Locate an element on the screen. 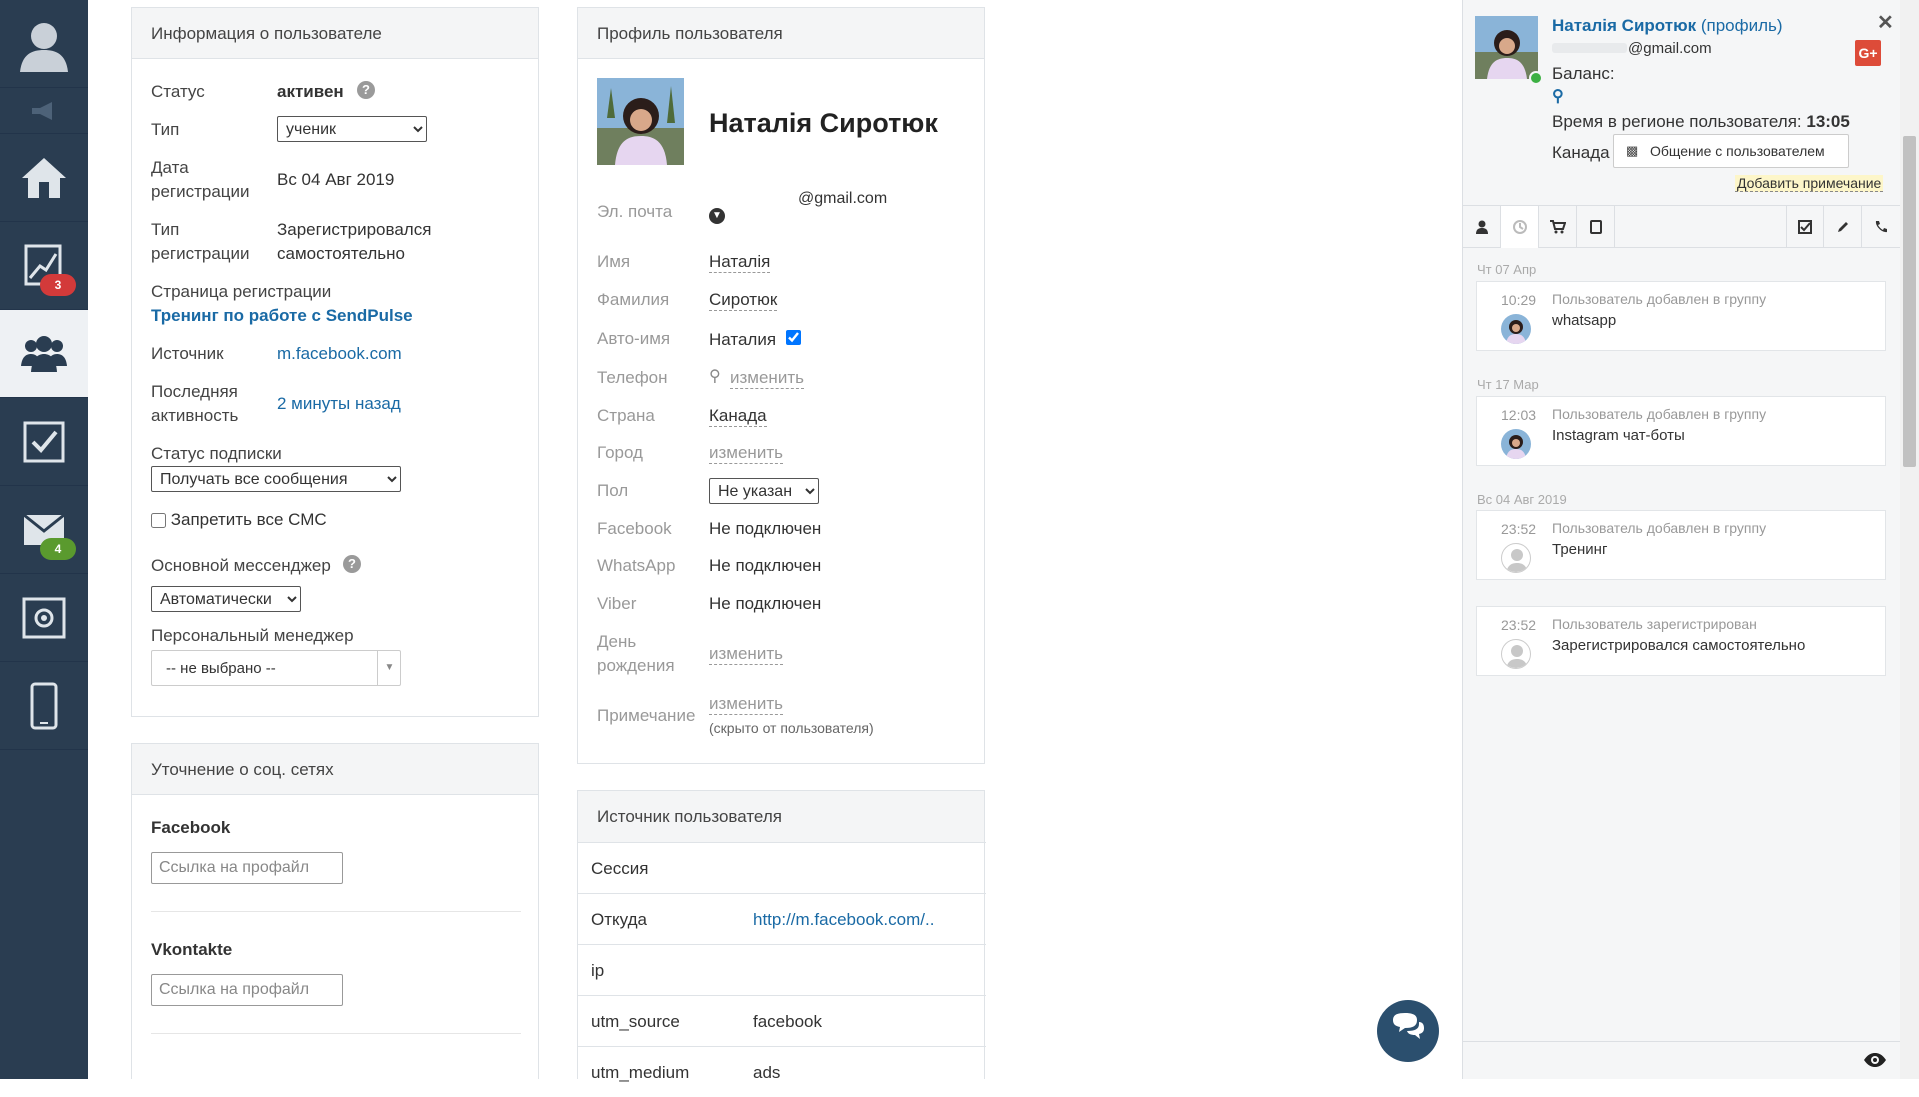  manager-select: -- не выбрано -- ▼ is located at coordinates (276, 668).